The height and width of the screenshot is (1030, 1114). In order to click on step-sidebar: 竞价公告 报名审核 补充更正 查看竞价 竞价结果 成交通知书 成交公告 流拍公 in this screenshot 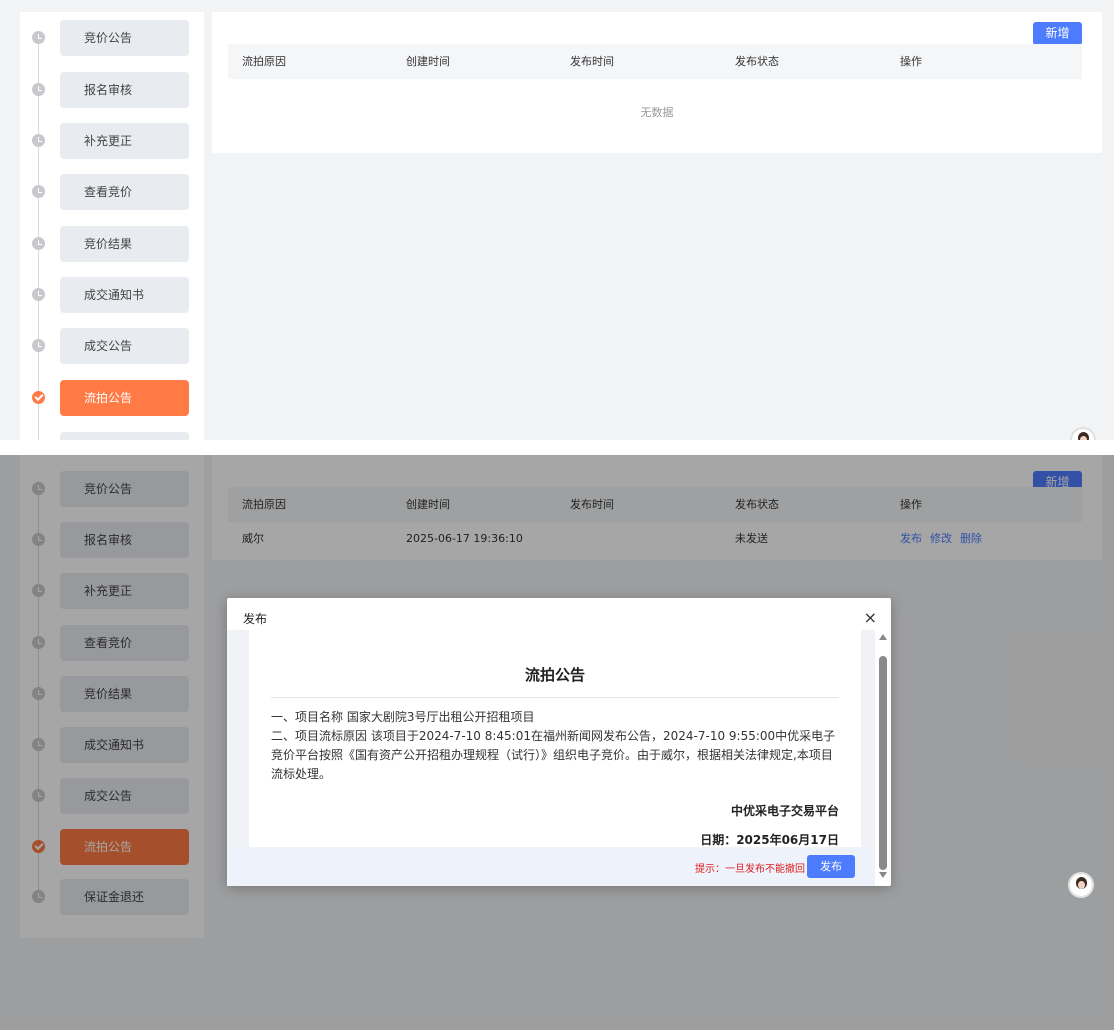, I will do `click(112, 226)`.